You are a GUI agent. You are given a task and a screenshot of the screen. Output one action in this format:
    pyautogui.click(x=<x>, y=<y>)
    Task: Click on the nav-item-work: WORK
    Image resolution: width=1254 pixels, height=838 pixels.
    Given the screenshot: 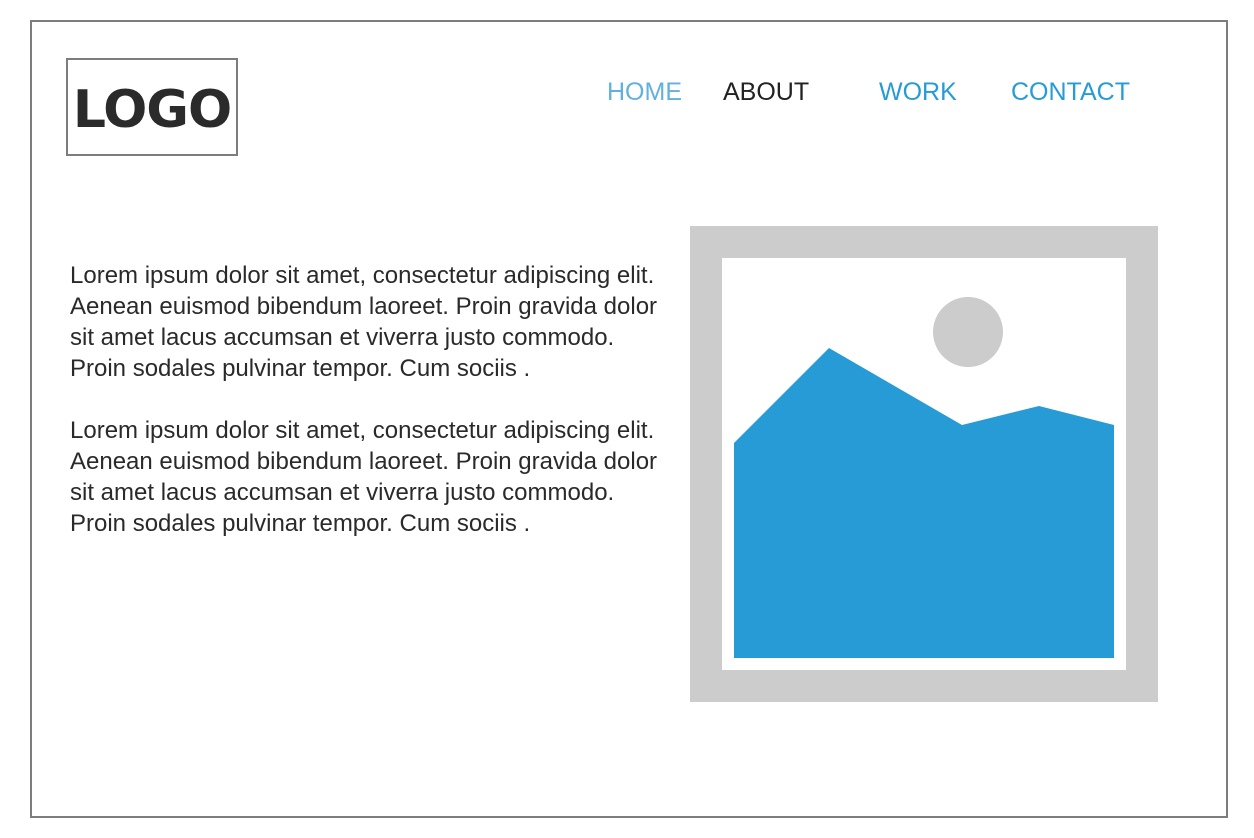 What is the action you would take?
    pyautogui.click(x=918, y=92)
    